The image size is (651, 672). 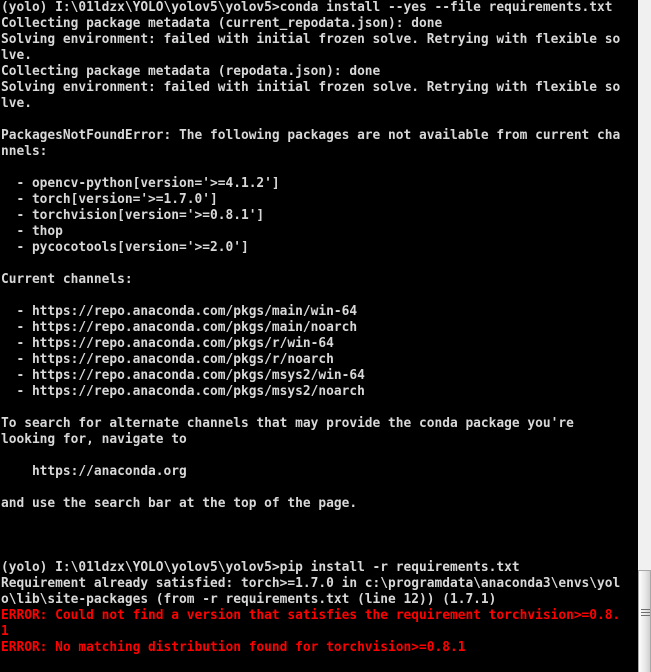 What do you see at coordinates (4, 631) in the screenshot?
I see `terminal-error-line: 1` at bounding box center [4, 631].